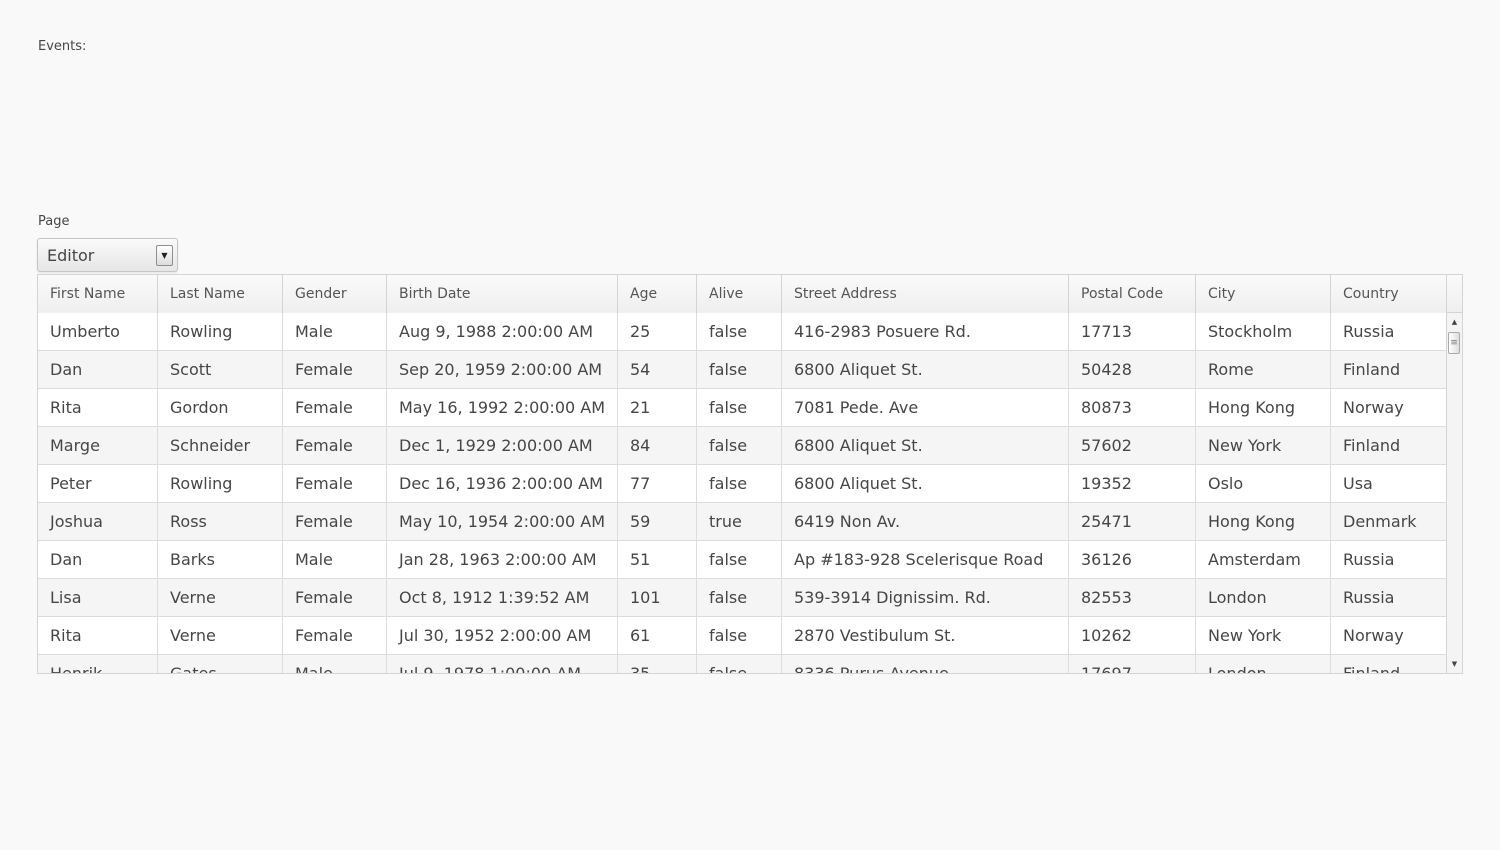  I want to click on table-cell-birth-date: Aug 9, 1988 2:00:00 AM, so click(502, 331).